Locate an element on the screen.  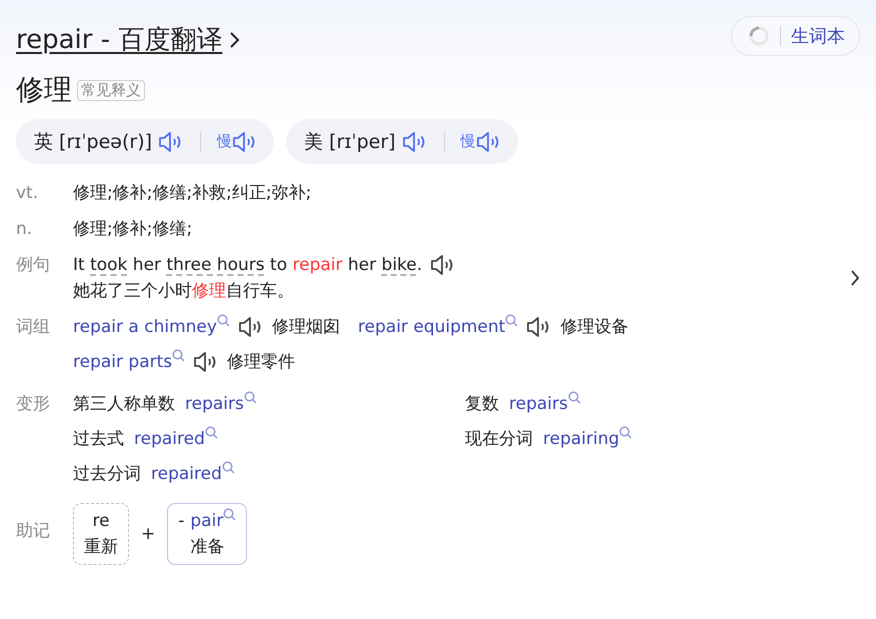
mnemonic-label: 助记 is located at coordinates (33, 531).